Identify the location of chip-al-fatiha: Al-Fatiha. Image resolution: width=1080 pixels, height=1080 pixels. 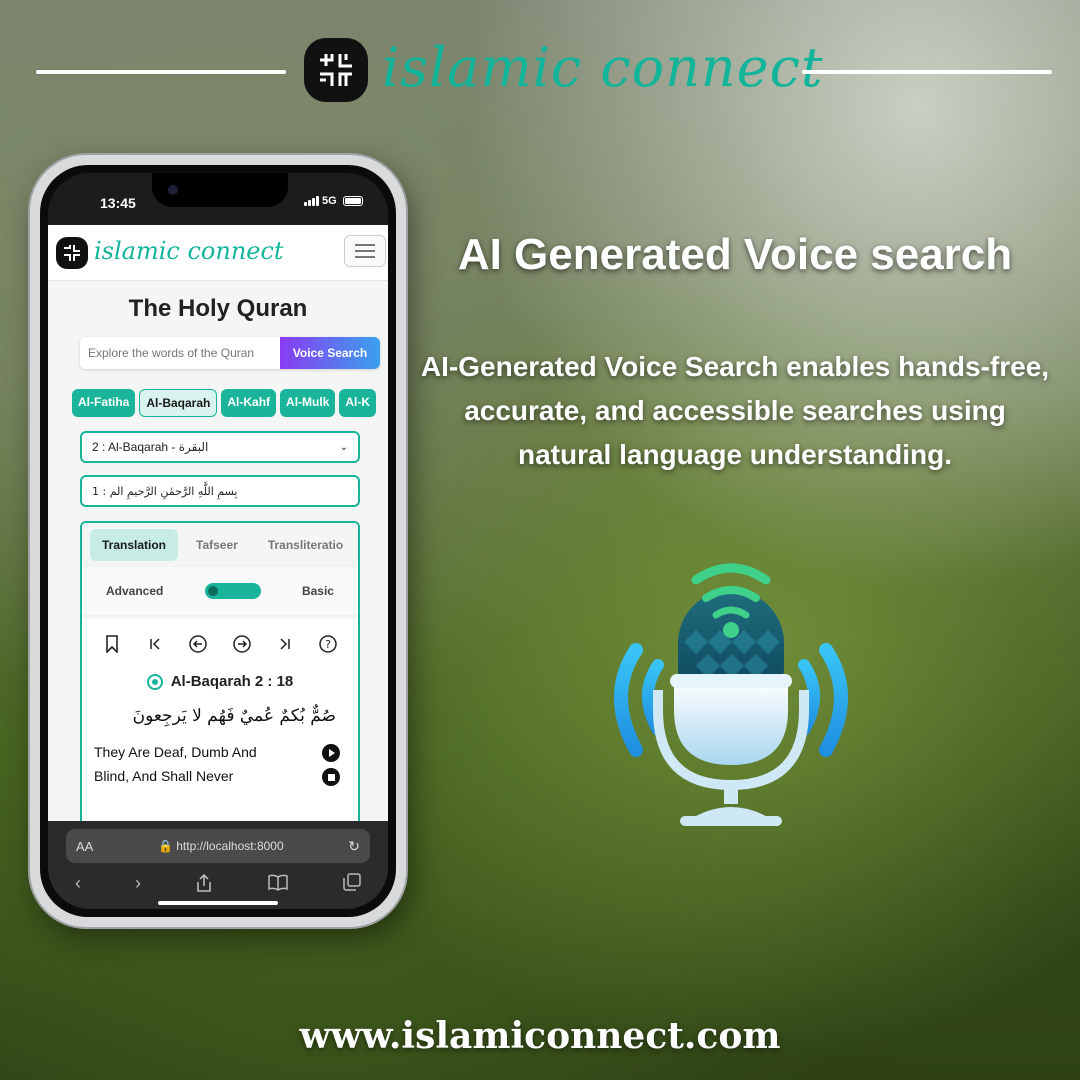
(104, 403).